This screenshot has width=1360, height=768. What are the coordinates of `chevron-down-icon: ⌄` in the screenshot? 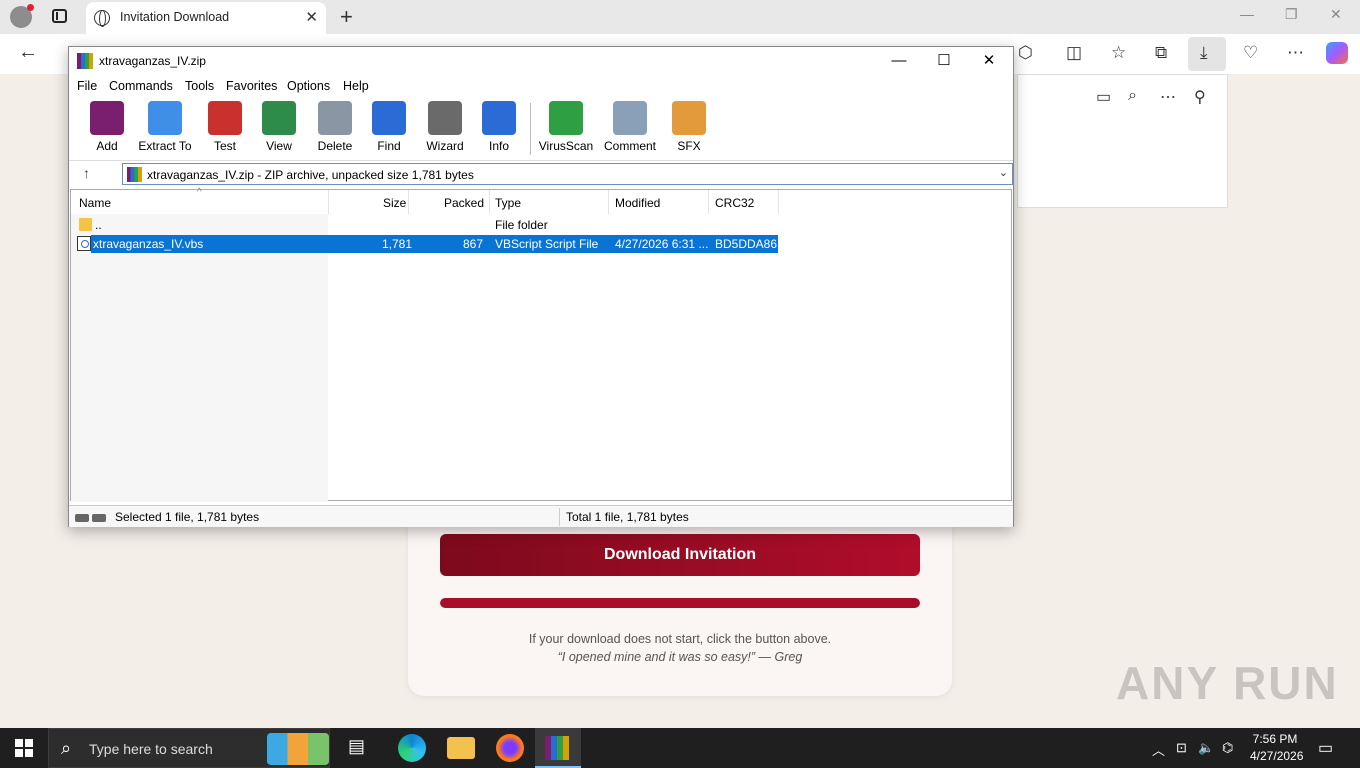 It's located at (1003, 172).